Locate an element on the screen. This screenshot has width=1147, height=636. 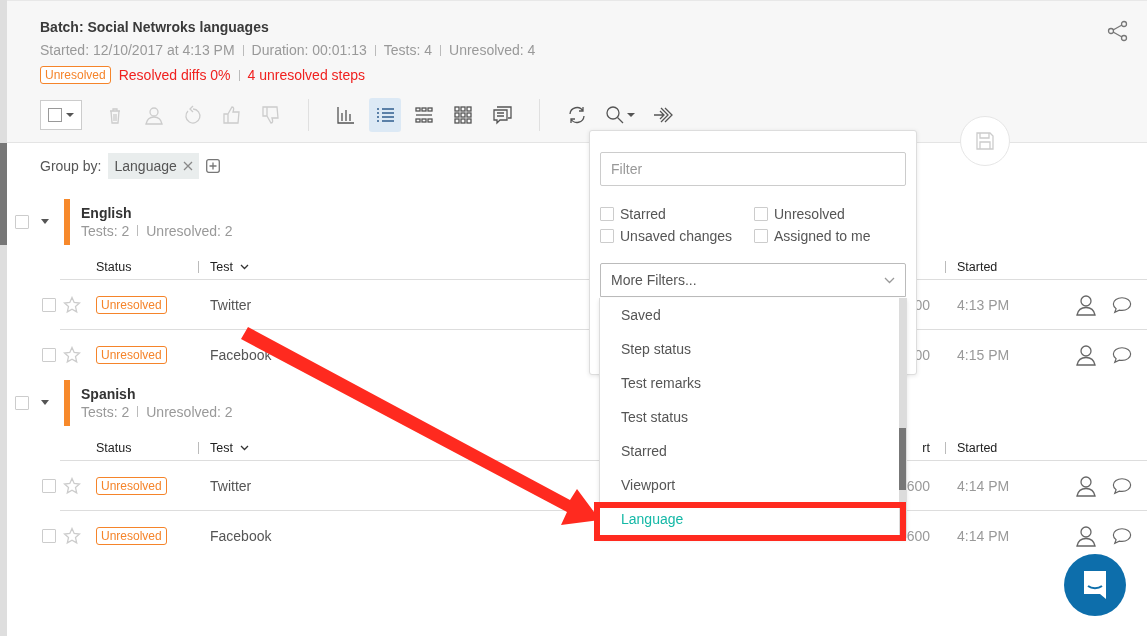
batch-info: Duration: 00:01:13 is located at coordinates (309, 50).